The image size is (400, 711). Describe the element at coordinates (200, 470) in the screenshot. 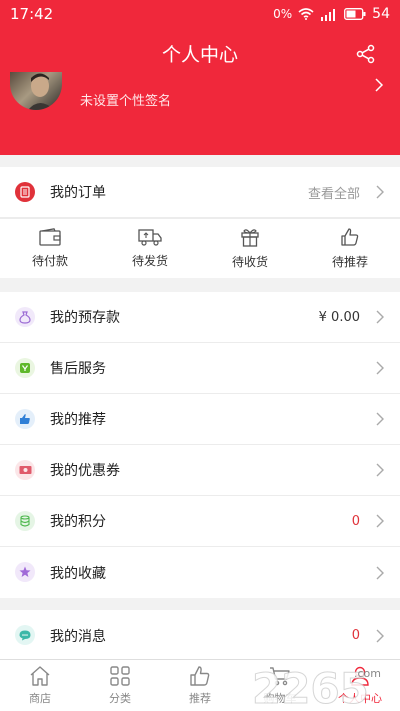

I see `menu-item-coupons: 我的优惠券` at that location.